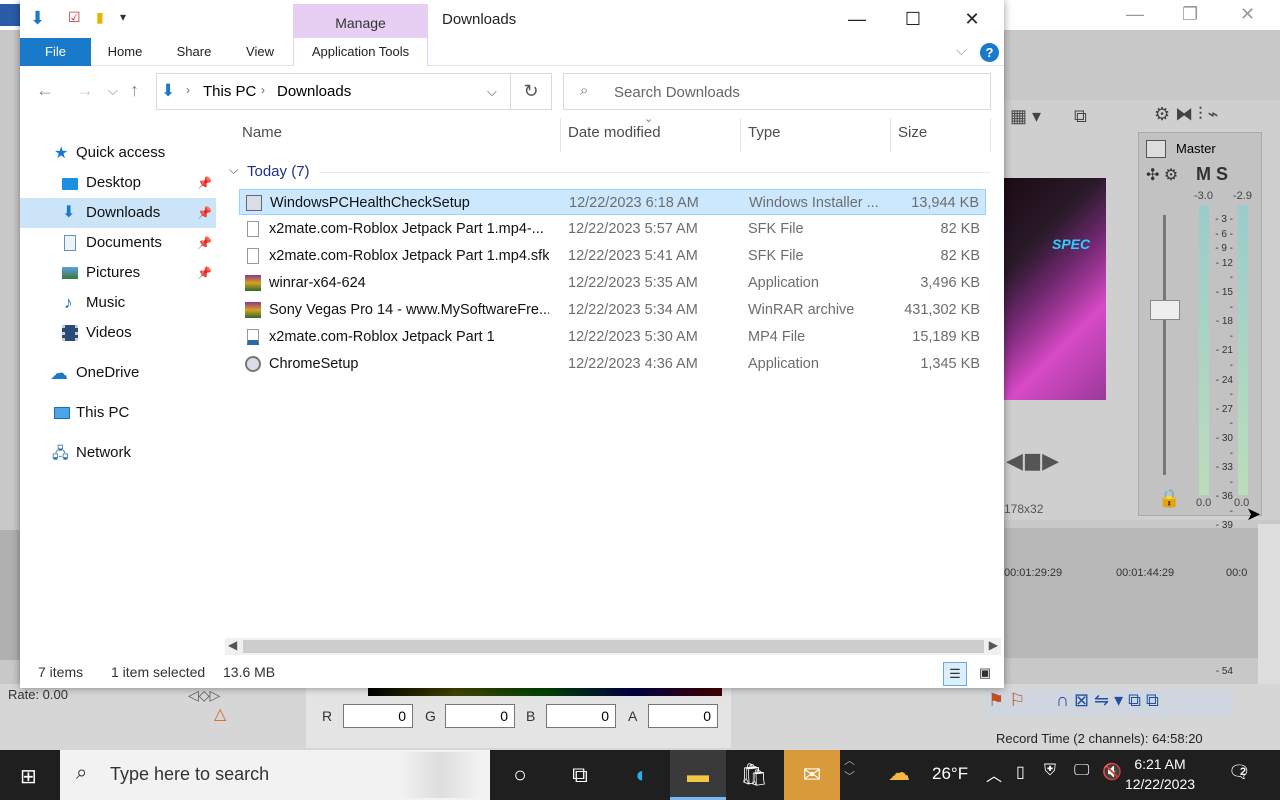  I want to click on nav-pictures: Pictures 📌, so click(118, 273).